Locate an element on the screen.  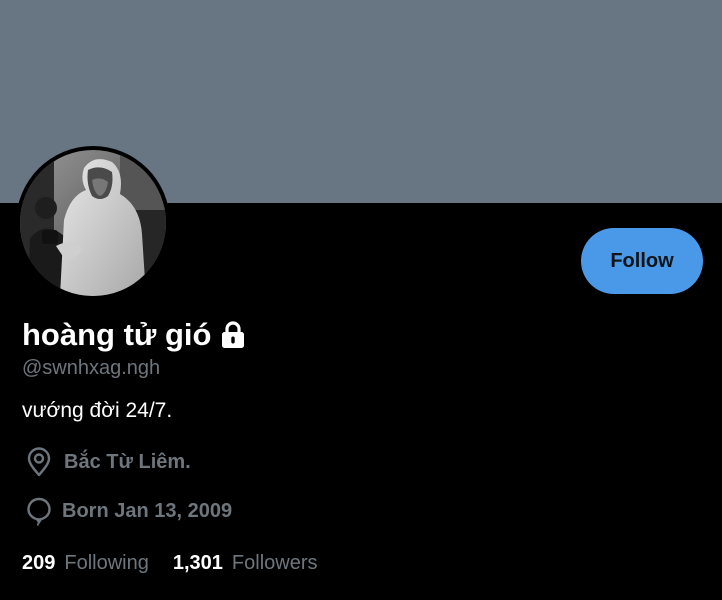
balloon-icon is located at coordinates (39, 511).